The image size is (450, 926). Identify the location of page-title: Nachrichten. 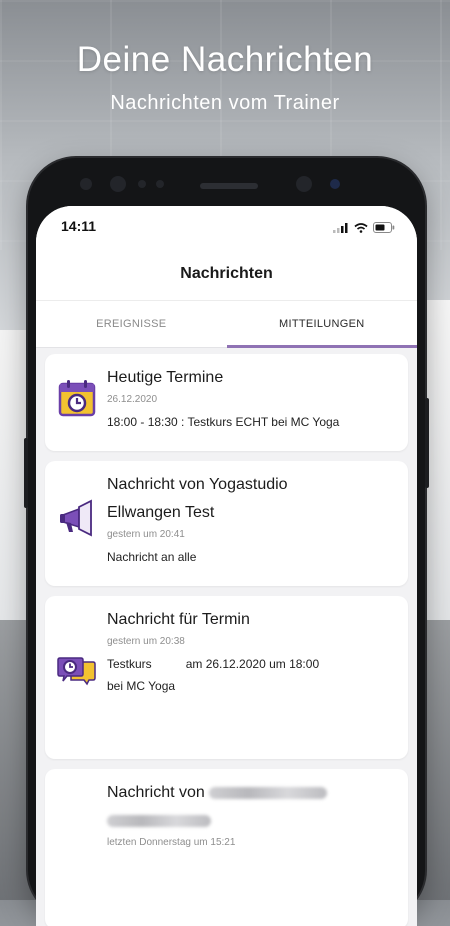
(226, 273).